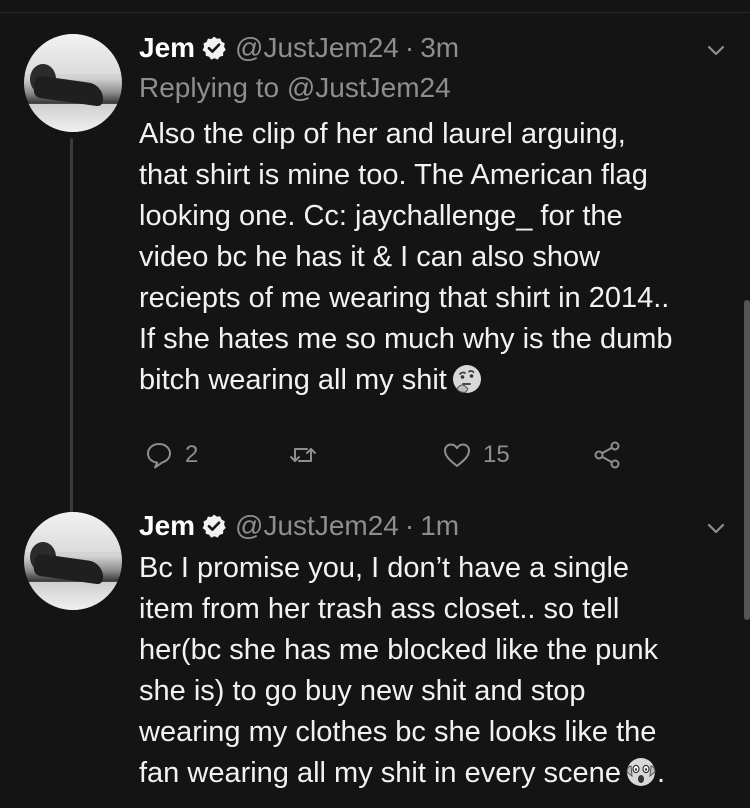 This screenshot has height=808, width=750. Describe the element at coordinates (380, 773) in the screenshot. I see `tweet-text-line: fan wearing all my shit in every scene` at that location.